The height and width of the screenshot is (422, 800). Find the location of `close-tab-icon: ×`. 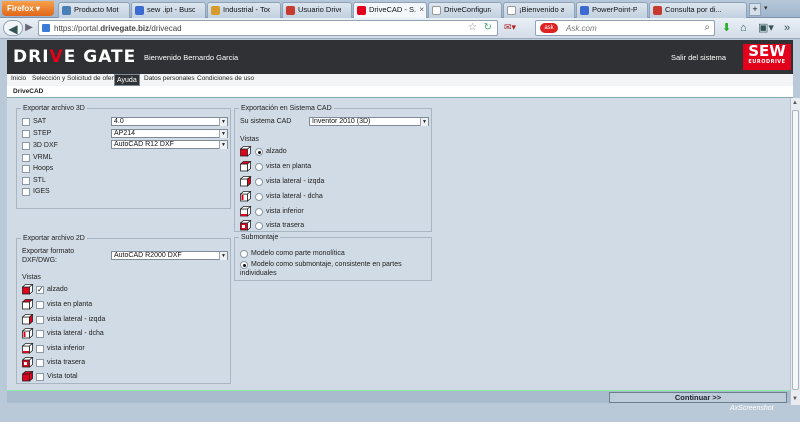

close-tab-icon: × is located at coordinates (421, 10).